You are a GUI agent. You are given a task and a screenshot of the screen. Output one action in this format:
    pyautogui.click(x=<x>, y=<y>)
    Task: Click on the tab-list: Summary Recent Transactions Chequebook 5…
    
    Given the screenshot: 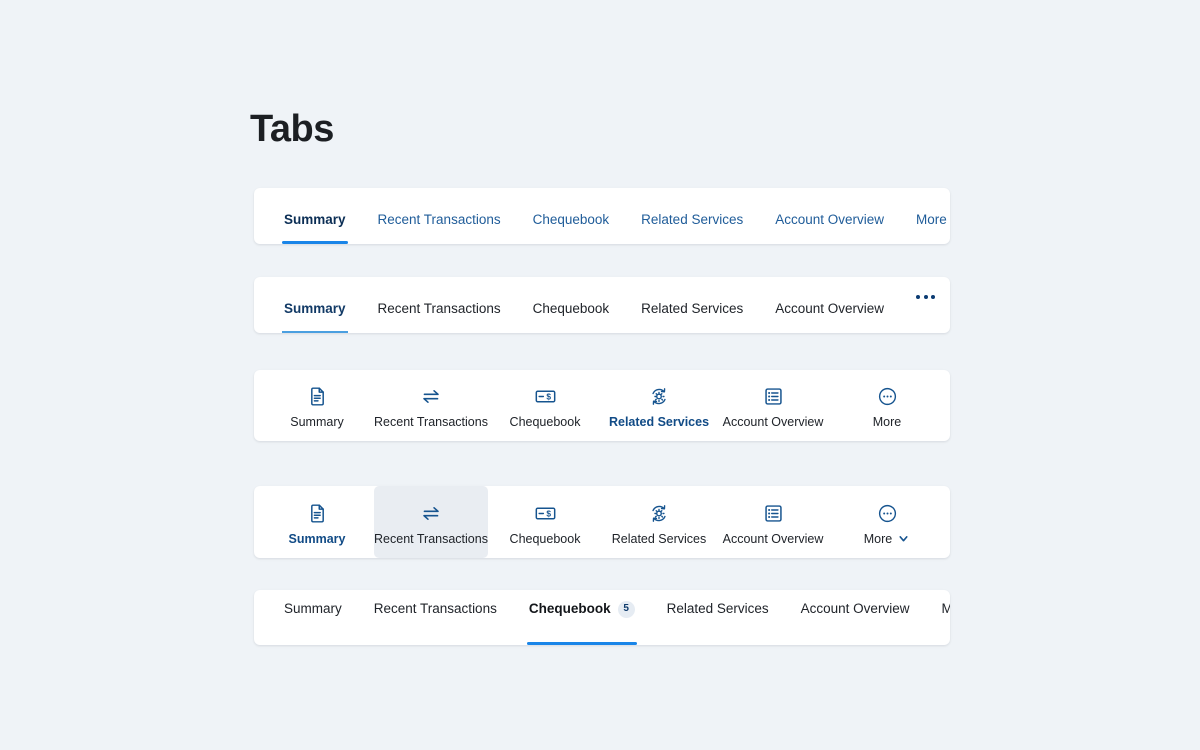 What is the action you would take?
    pyautogui.click(x=602, y=617)
    